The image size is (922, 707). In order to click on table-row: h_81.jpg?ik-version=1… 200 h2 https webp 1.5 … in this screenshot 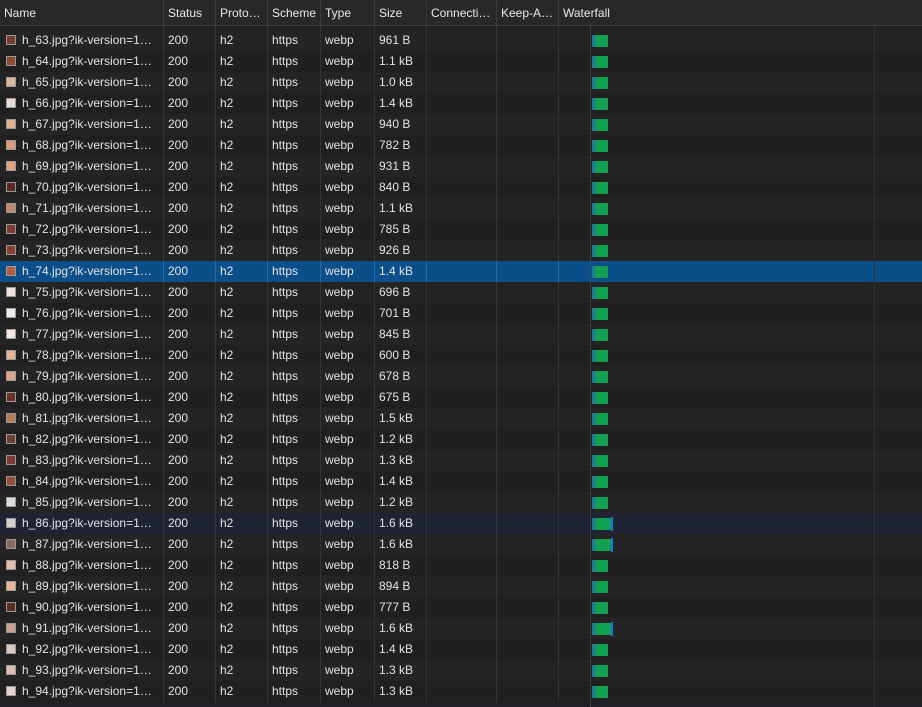, I will do `click(461, 418)`.